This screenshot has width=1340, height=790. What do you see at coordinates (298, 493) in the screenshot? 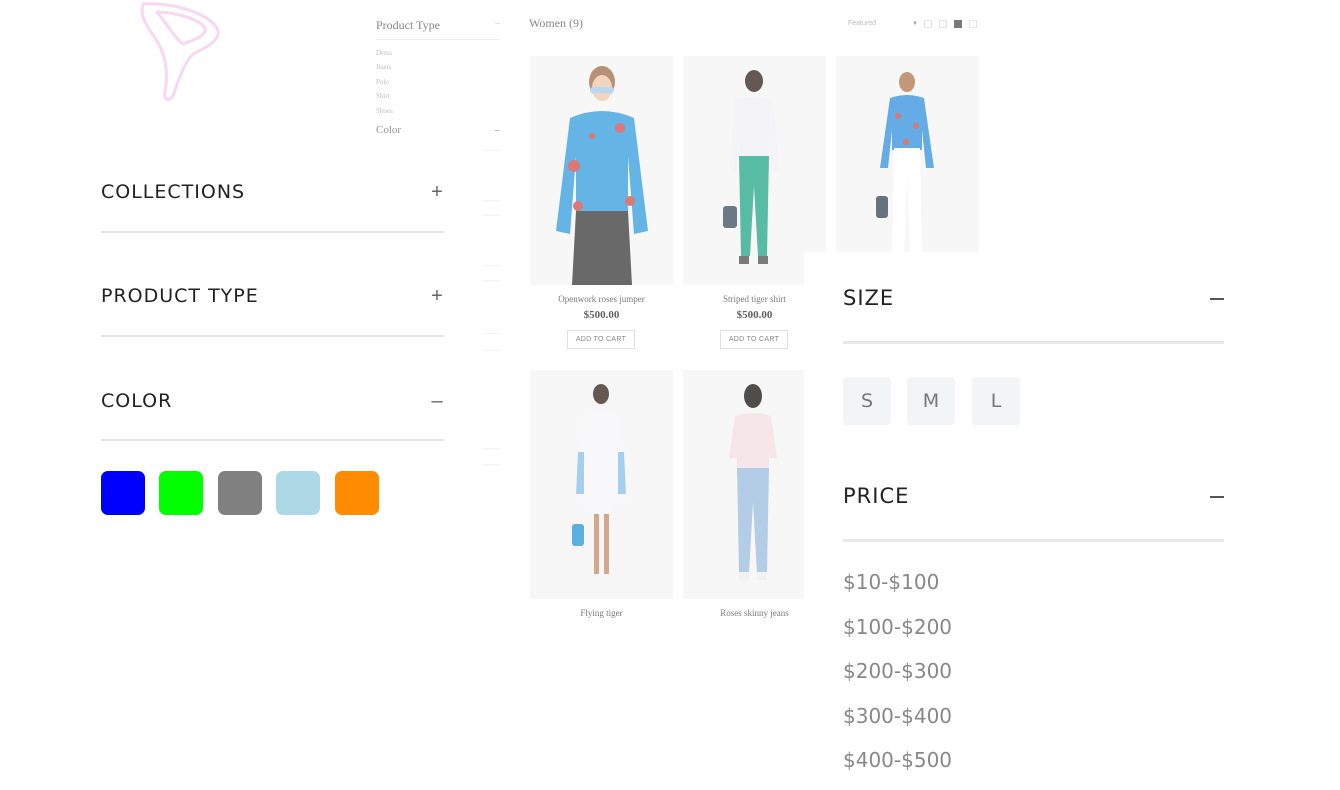
I see `color-swatch-lightblue` at bounding box center [298, 493].